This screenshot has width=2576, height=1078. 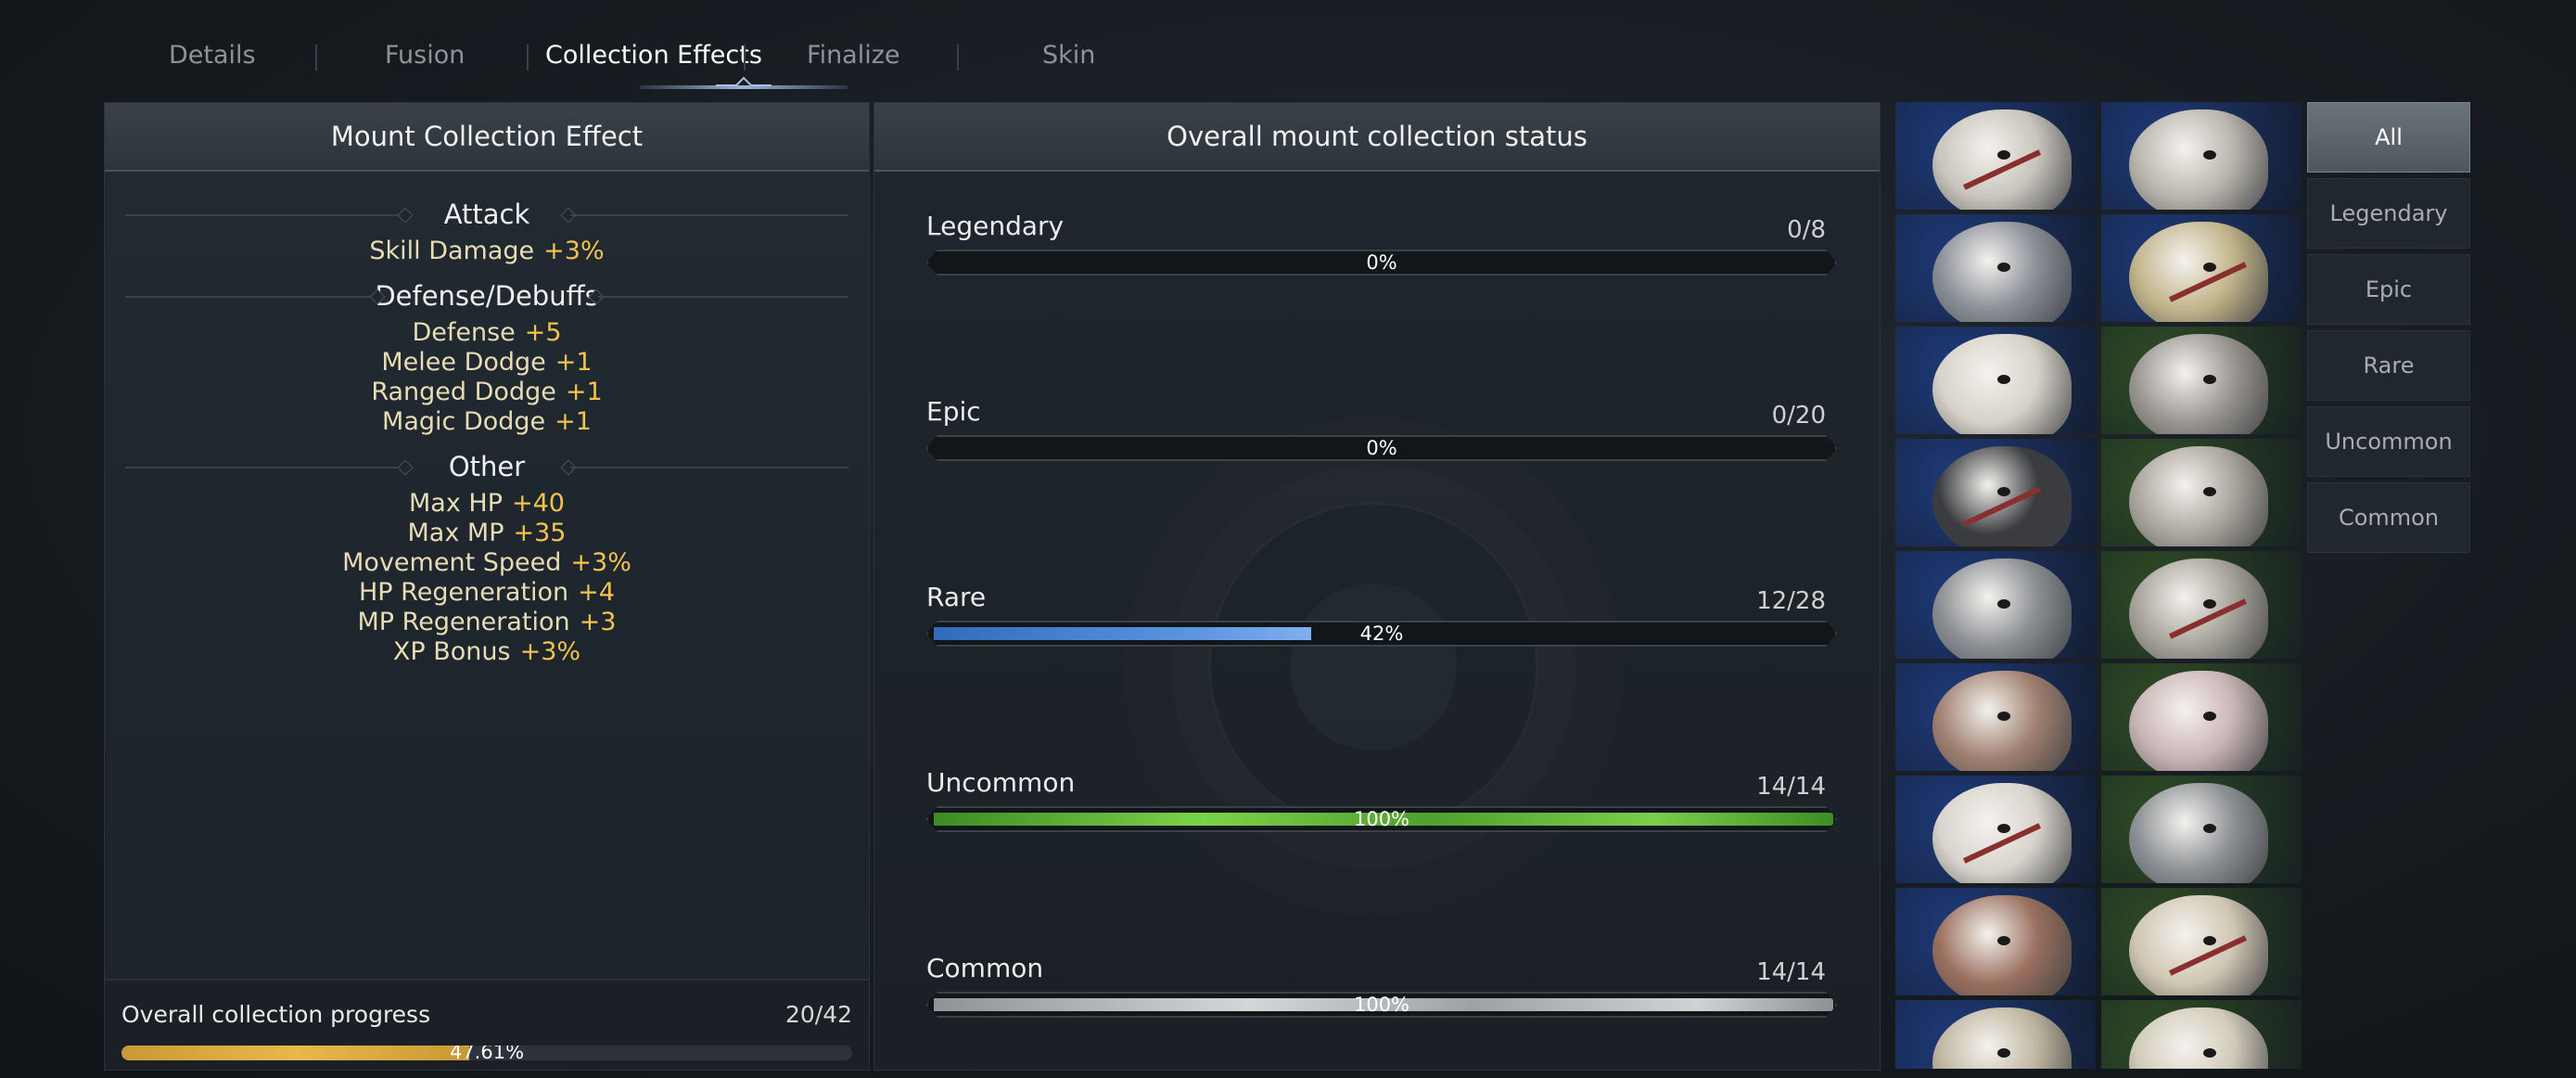 I want to click on effect-row: Skill Damage +3%, so click(x=487, y=251).